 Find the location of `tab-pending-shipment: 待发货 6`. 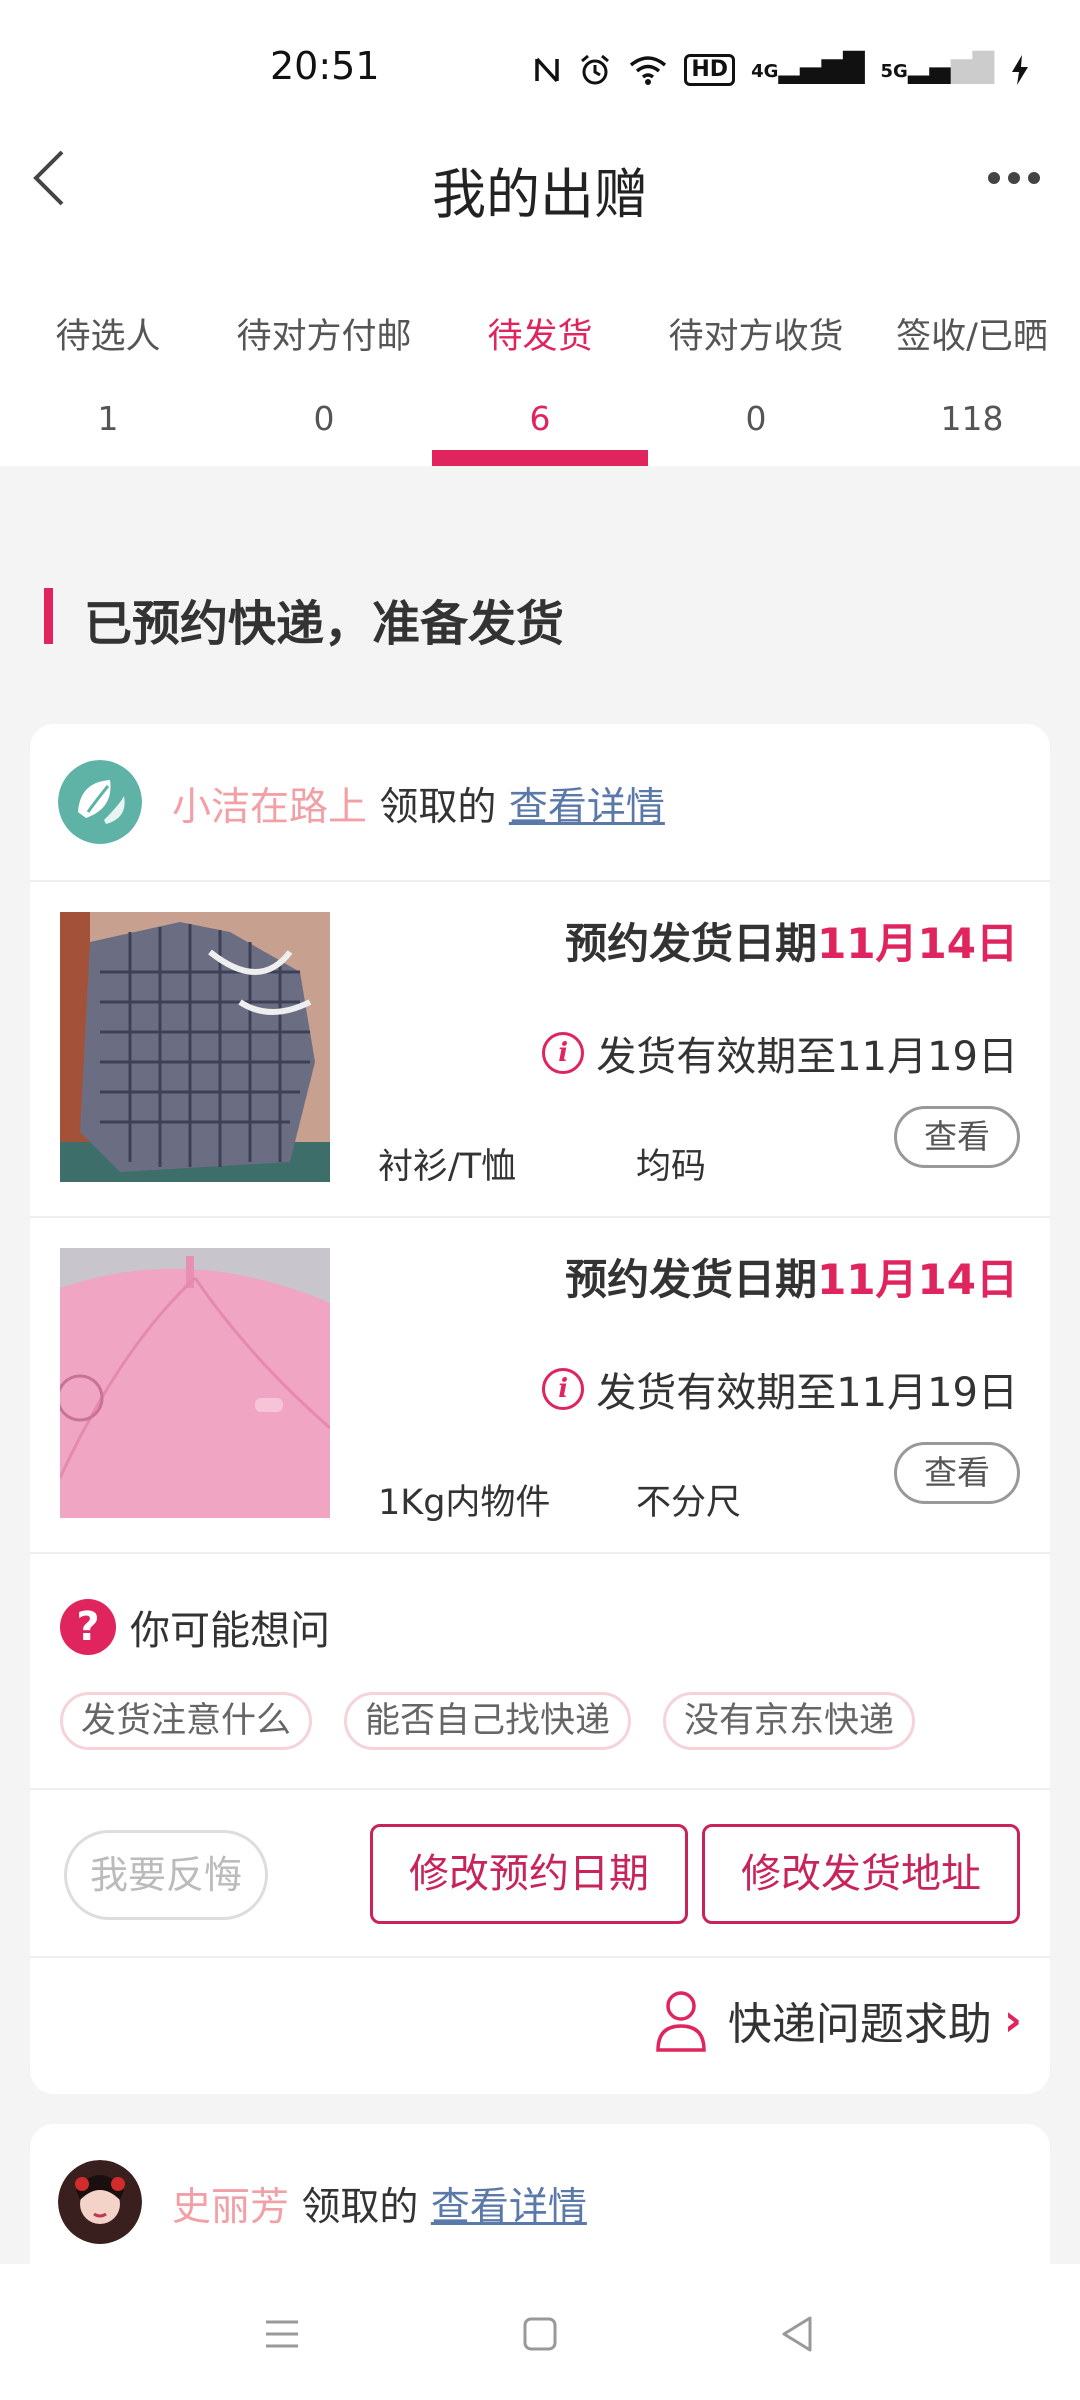

tab-pending-shipment: 待发货 6 is located at coordinates (540, 381).